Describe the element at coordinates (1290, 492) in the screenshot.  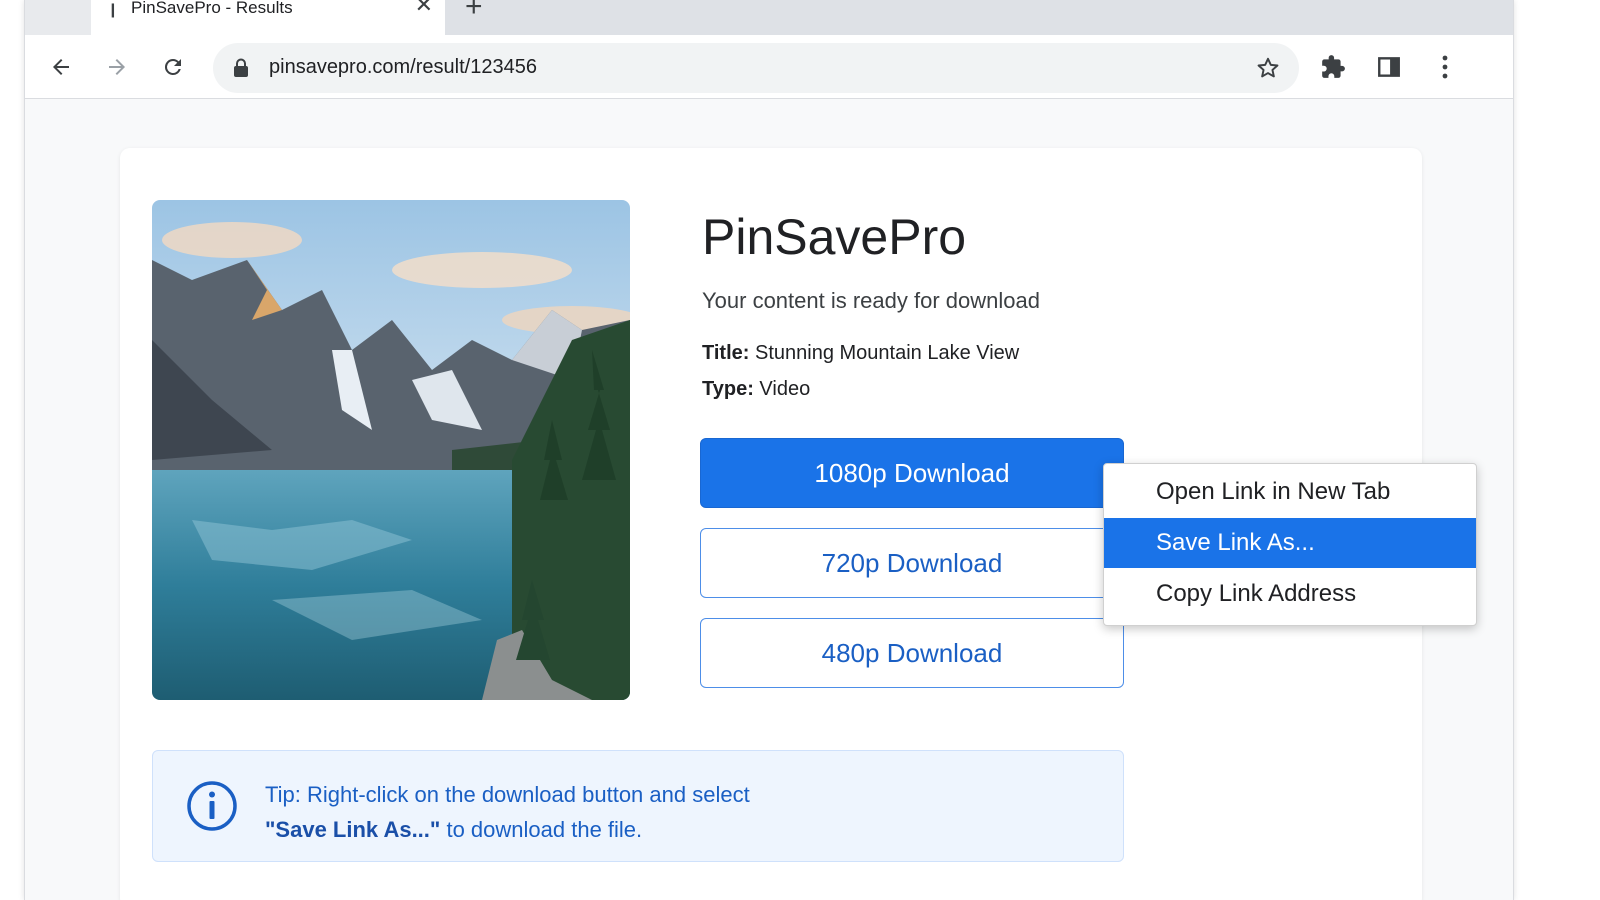
I see `menu-item-open-new-tab: Open Link in New Tab` at that location.